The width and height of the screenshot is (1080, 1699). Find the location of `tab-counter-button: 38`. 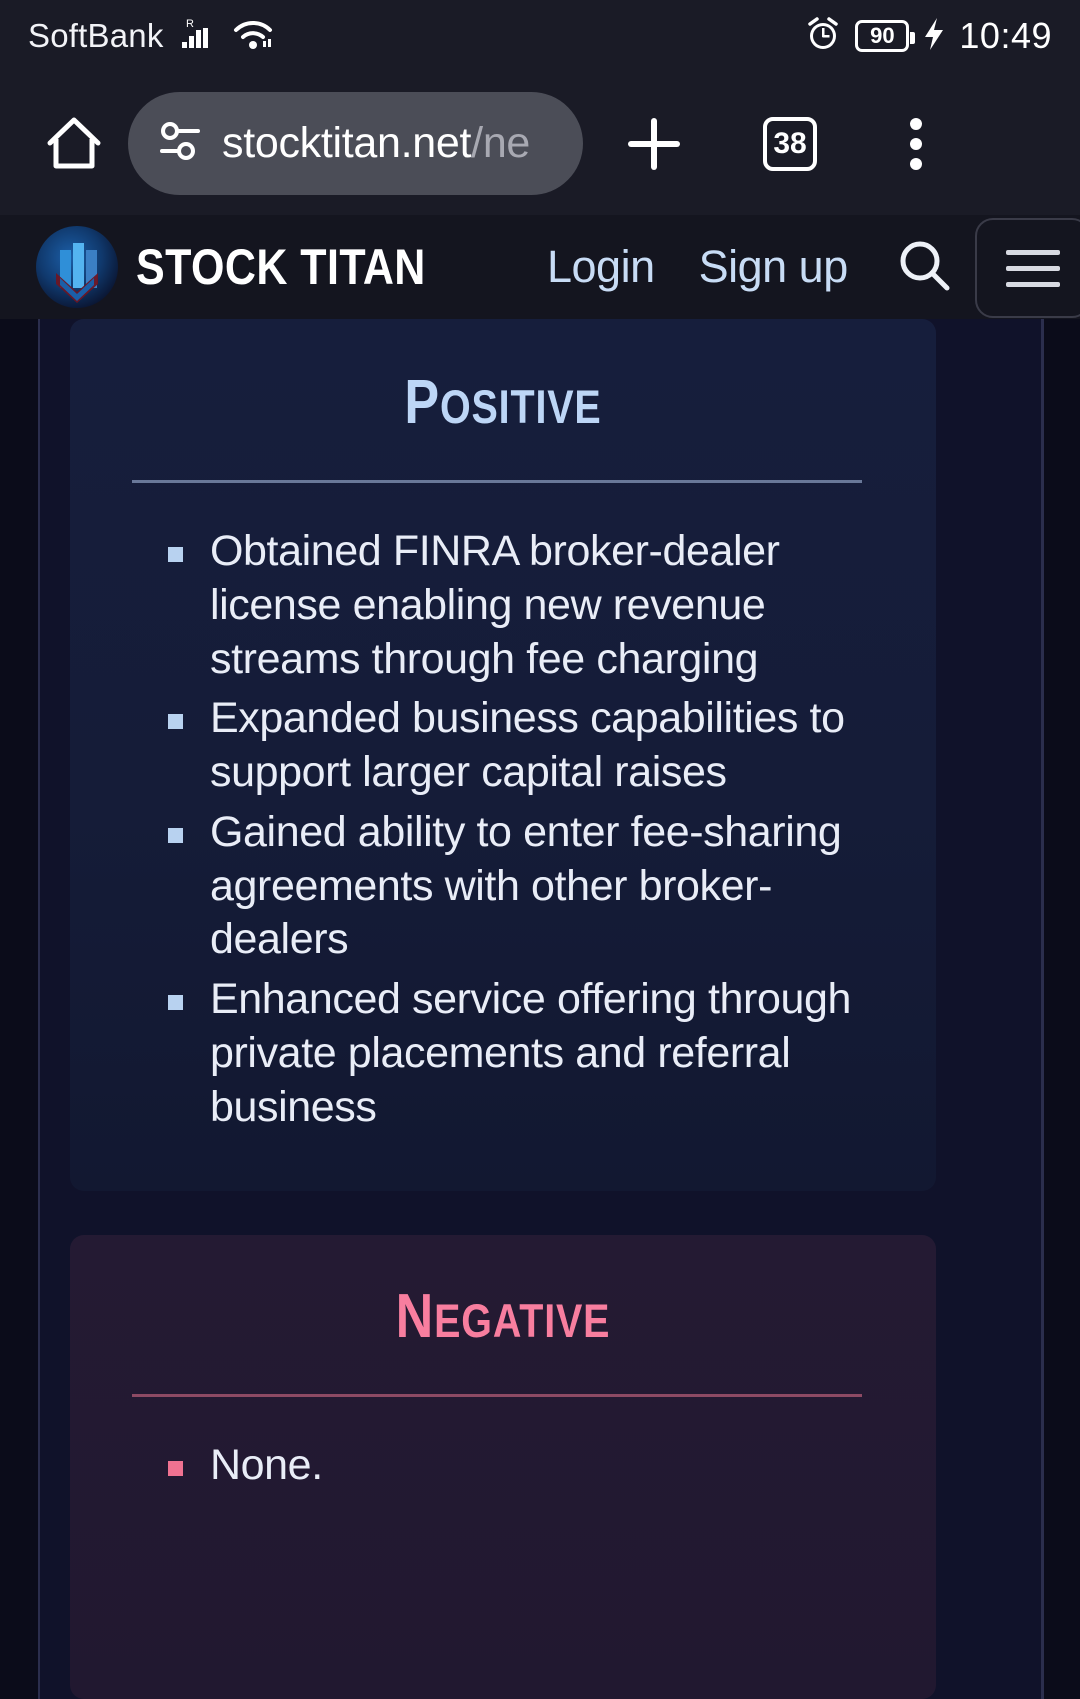

tab-counter-button: 38 is located at coordinates (790, 143).